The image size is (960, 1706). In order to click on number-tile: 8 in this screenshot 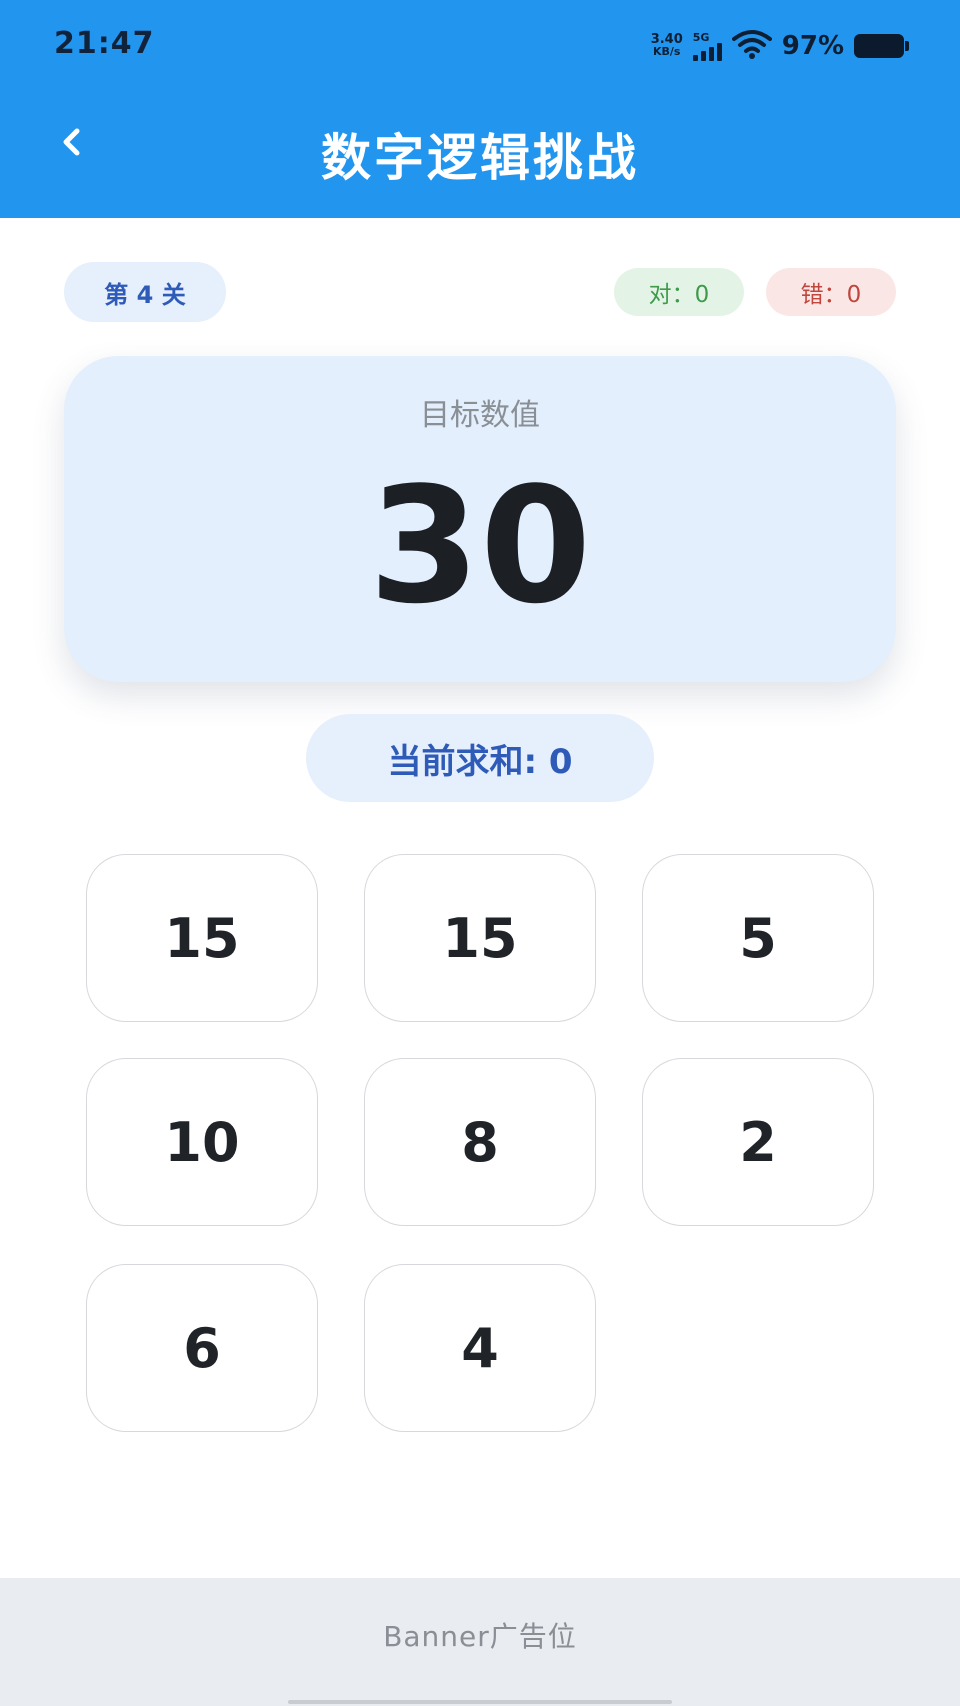, I will do `click(480, 1142)`.